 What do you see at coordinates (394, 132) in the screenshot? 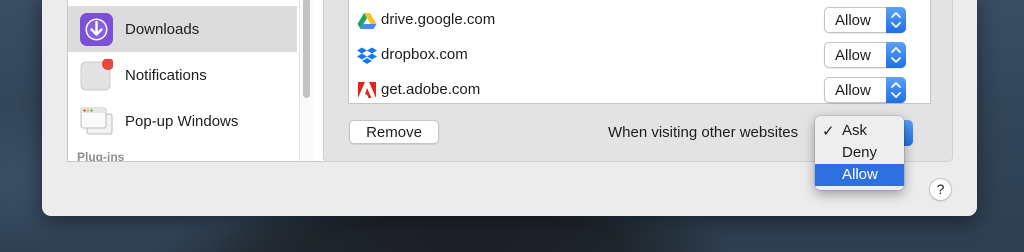
I see `remove-button: Remove` at bounding box center [394, 132].